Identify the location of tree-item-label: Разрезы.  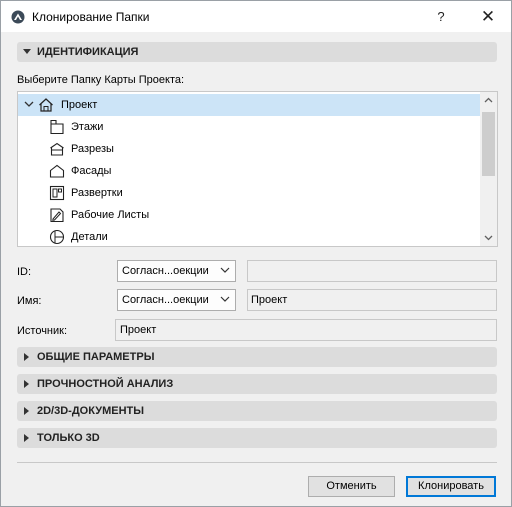
(92, 149).